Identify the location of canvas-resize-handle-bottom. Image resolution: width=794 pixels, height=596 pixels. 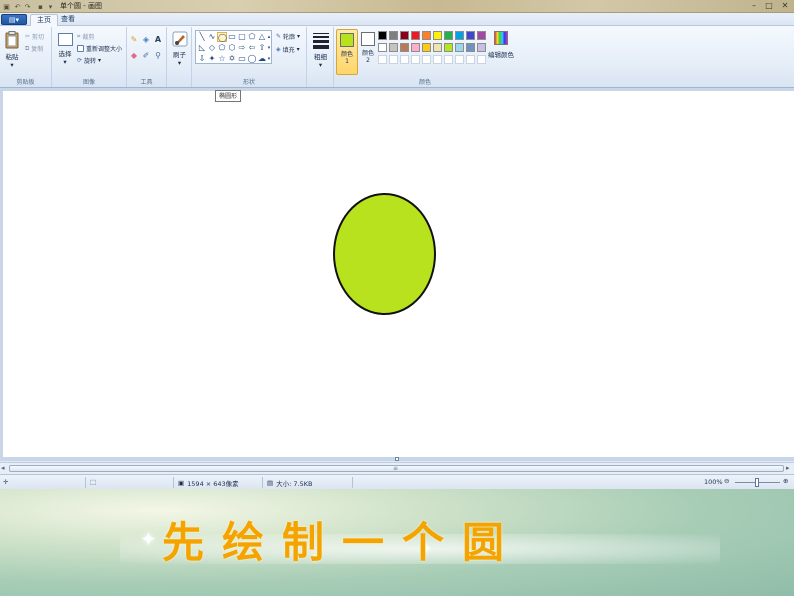
(397, 459).